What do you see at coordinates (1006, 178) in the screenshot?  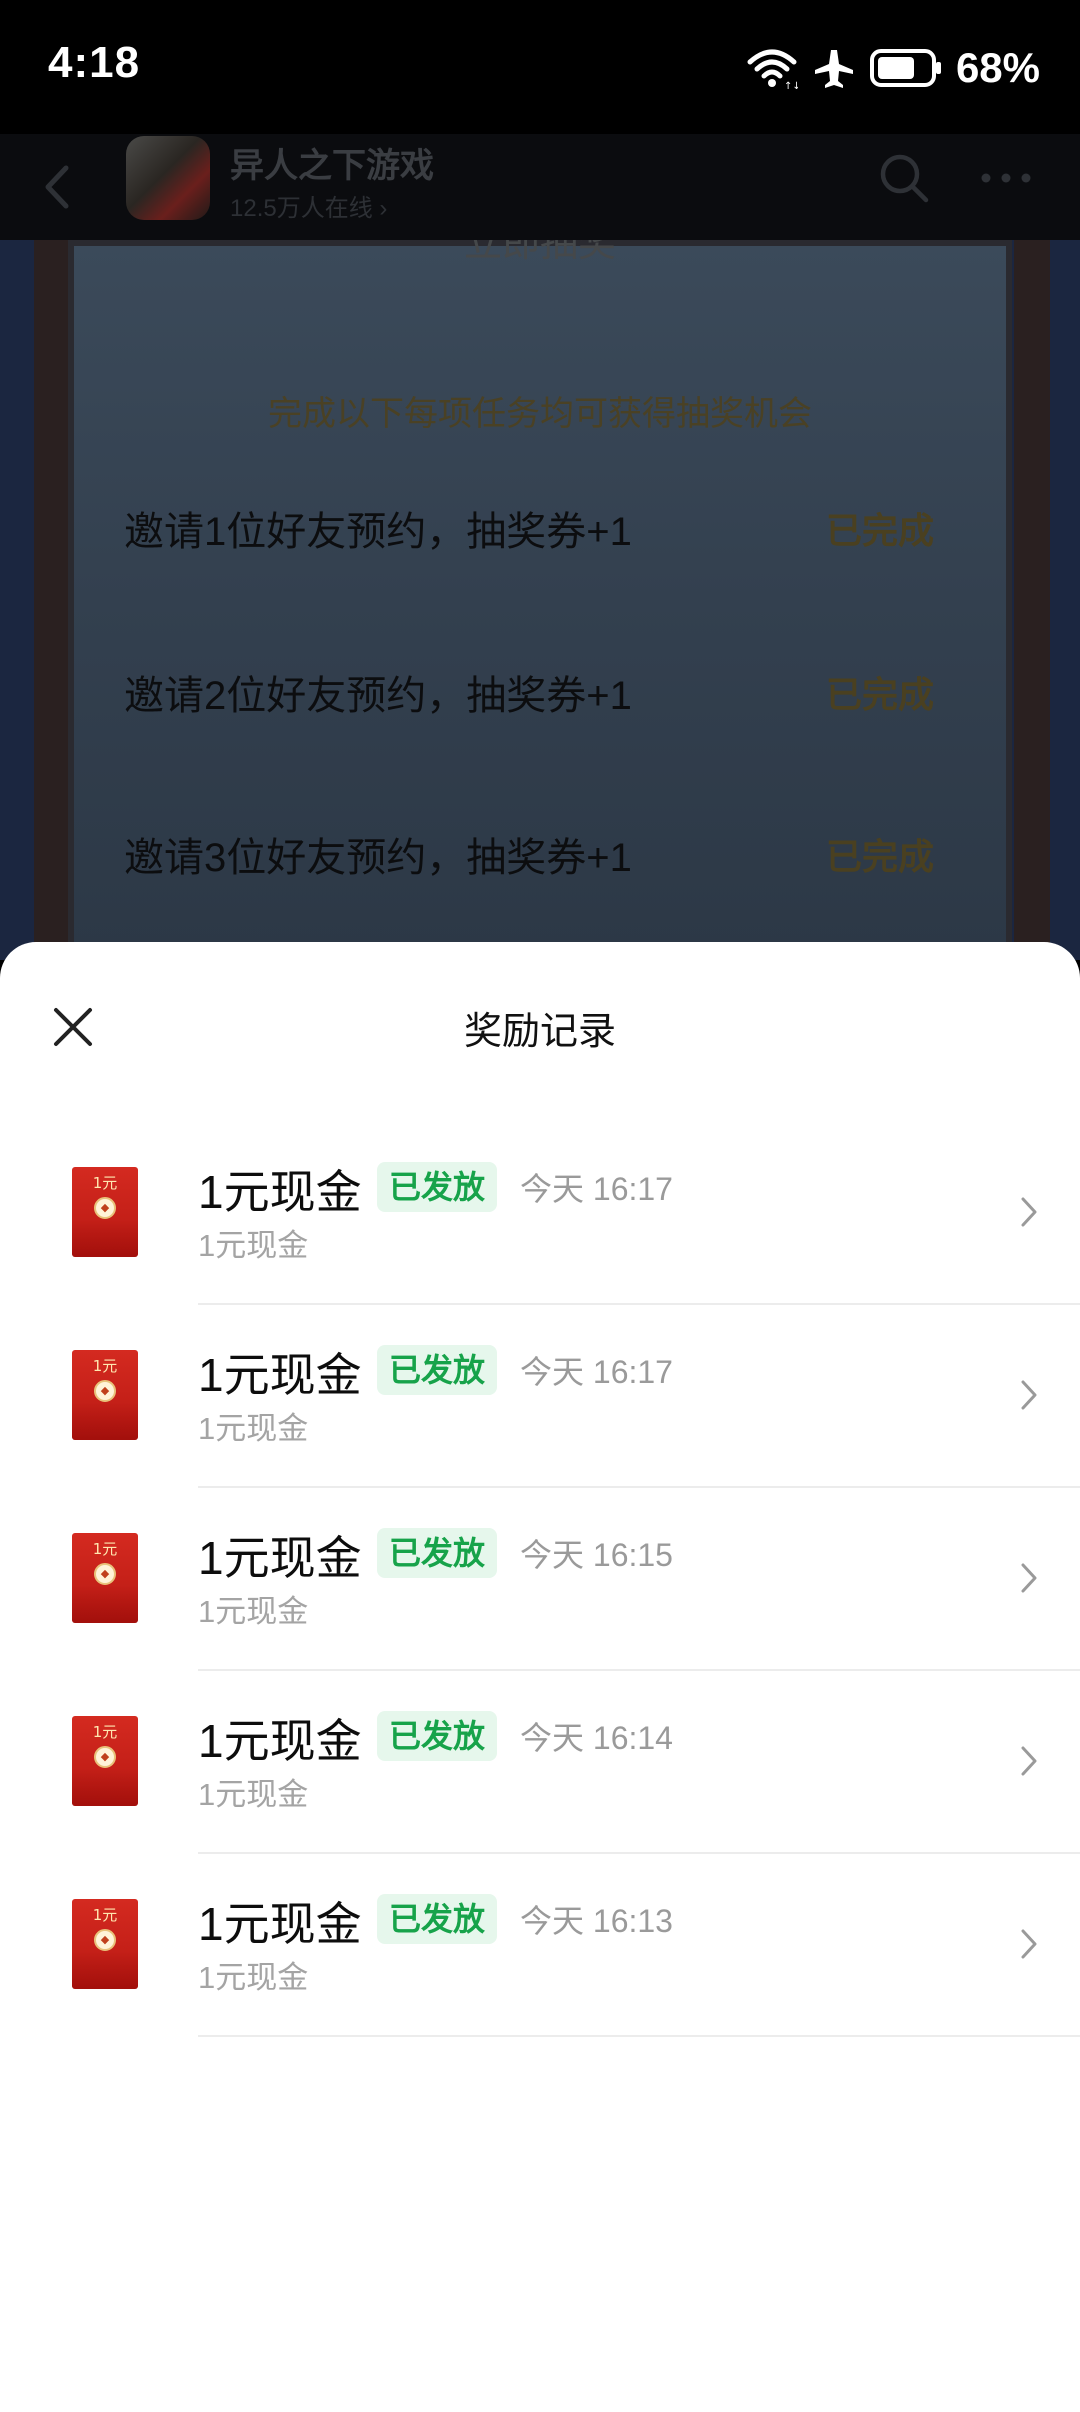 I see `more-options-icon` at bounding box center [1006, 178].